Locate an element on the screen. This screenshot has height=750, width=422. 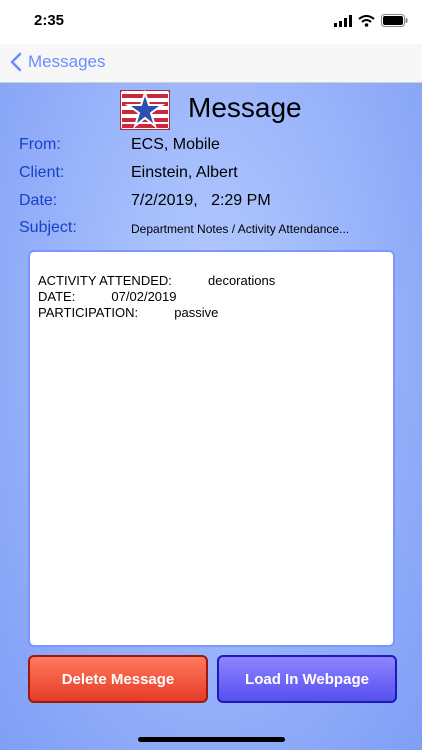
flag-star-logo-icon is located at coordinates (145, 110).